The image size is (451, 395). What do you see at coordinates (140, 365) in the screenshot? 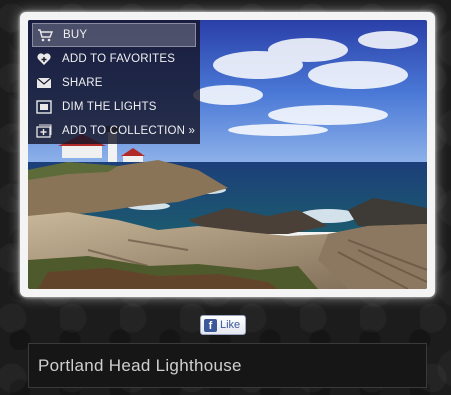
I see `photo-title: Portland Head Lighthouse` at bounding box center [140, 365].